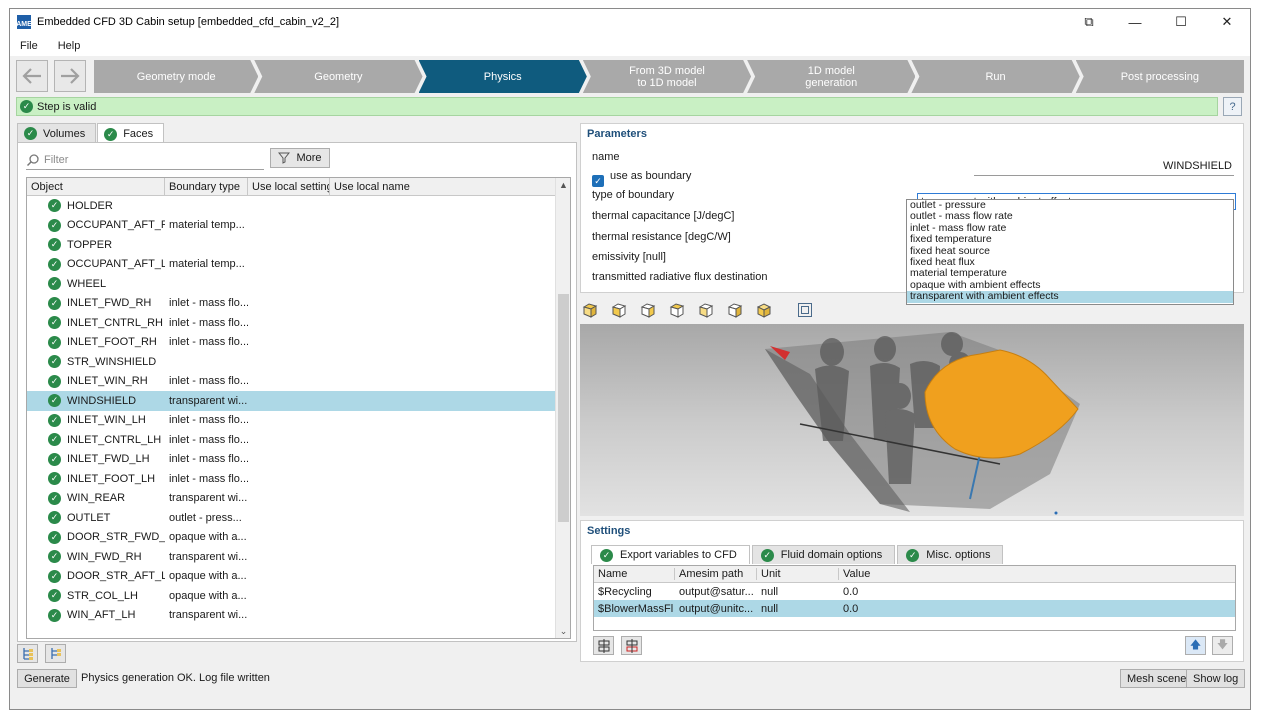  I want to click on step-physics: Physics, so click(503, 76).